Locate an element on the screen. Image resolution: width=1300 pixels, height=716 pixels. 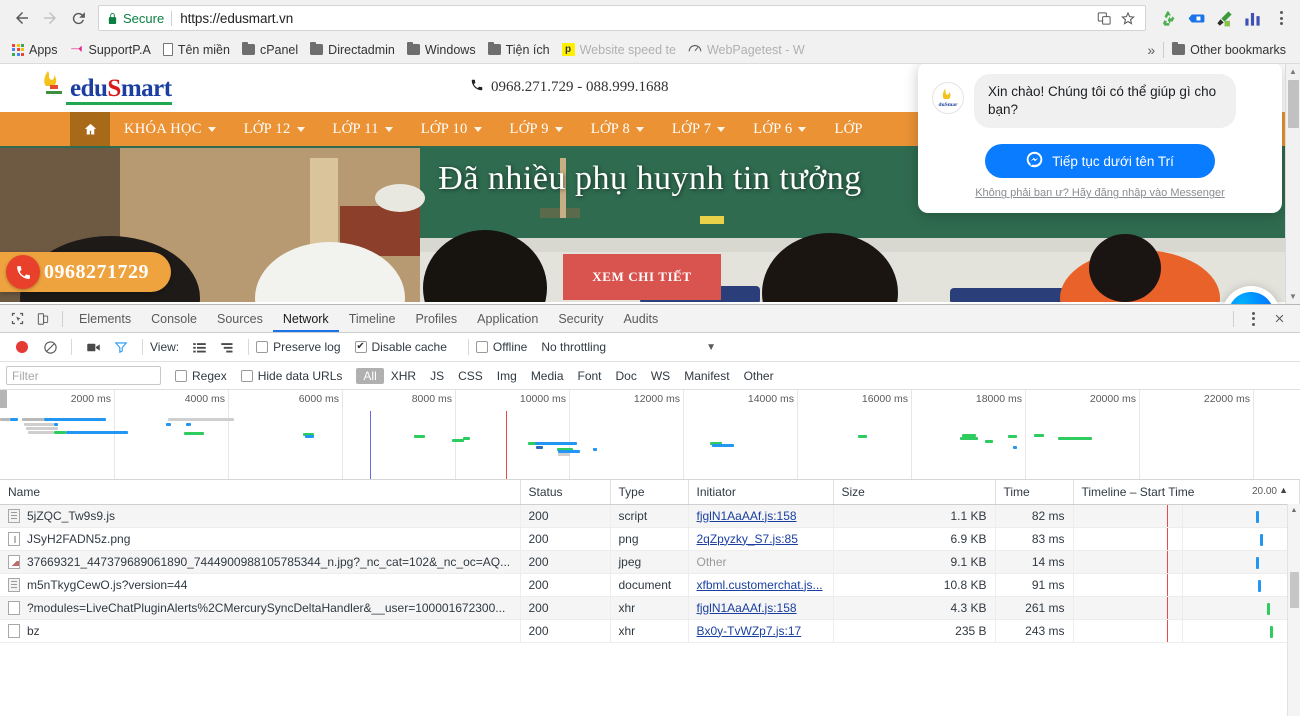
nav-item-lop-6: LỚP 6 is located at coordinates (779, 129).